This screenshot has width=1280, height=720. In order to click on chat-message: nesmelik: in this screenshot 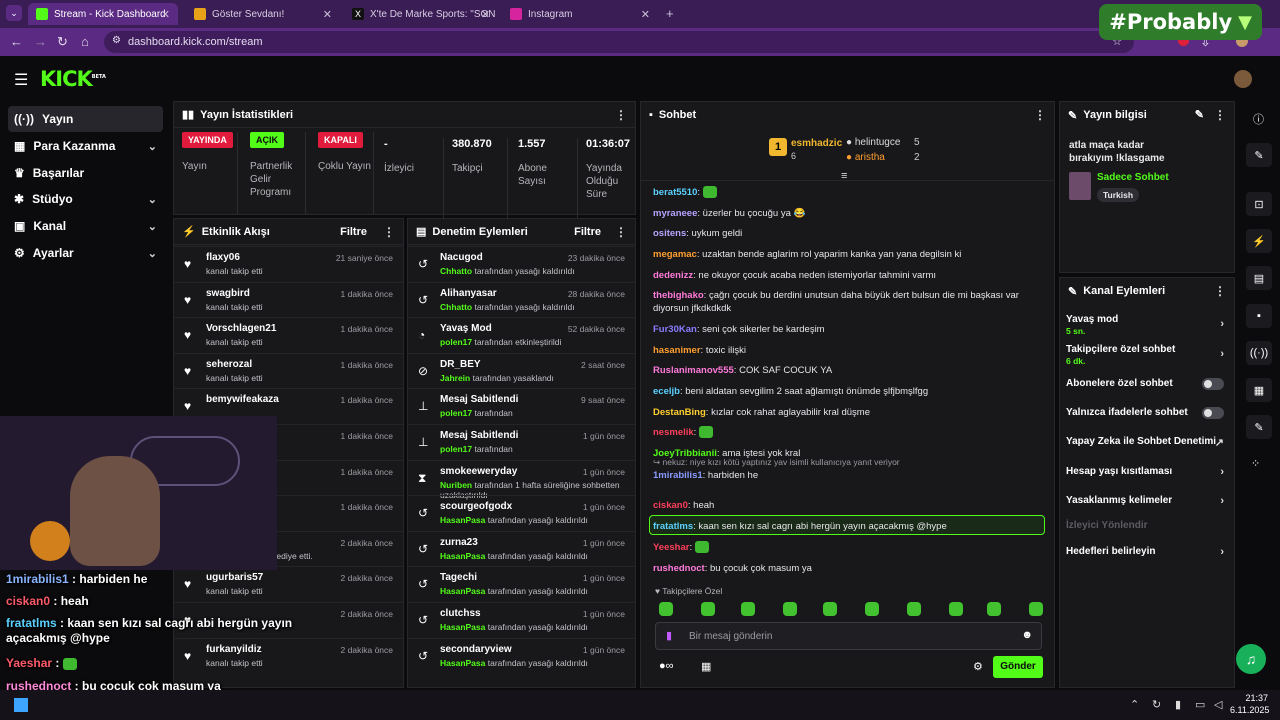, I will do `click(847, 432)`.